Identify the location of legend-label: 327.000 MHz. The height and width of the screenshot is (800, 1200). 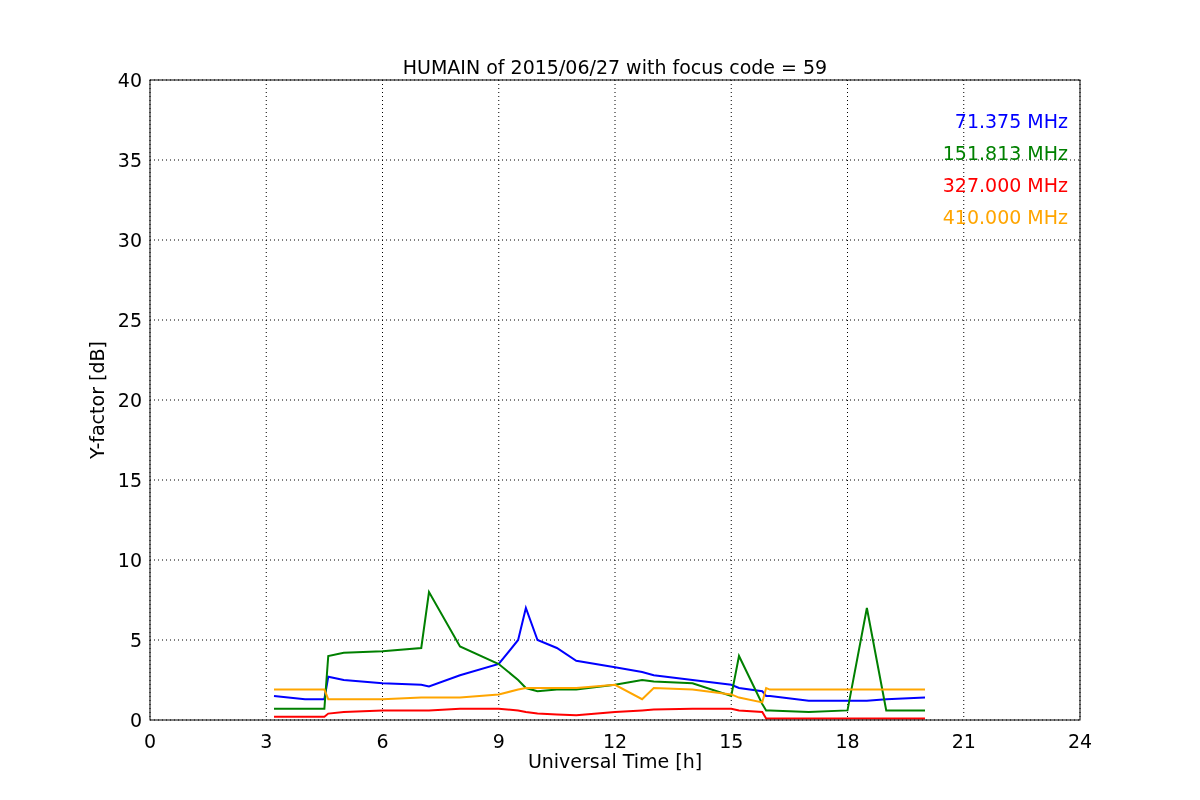
(1005, 185).